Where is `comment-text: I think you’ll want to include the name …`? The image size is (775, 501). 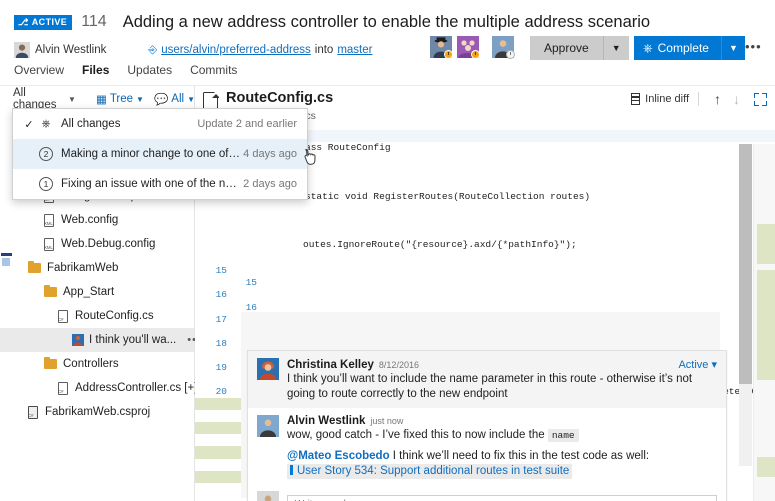 comment-text: I think you’ll want to include the name … is located at coordinates (490, 386).